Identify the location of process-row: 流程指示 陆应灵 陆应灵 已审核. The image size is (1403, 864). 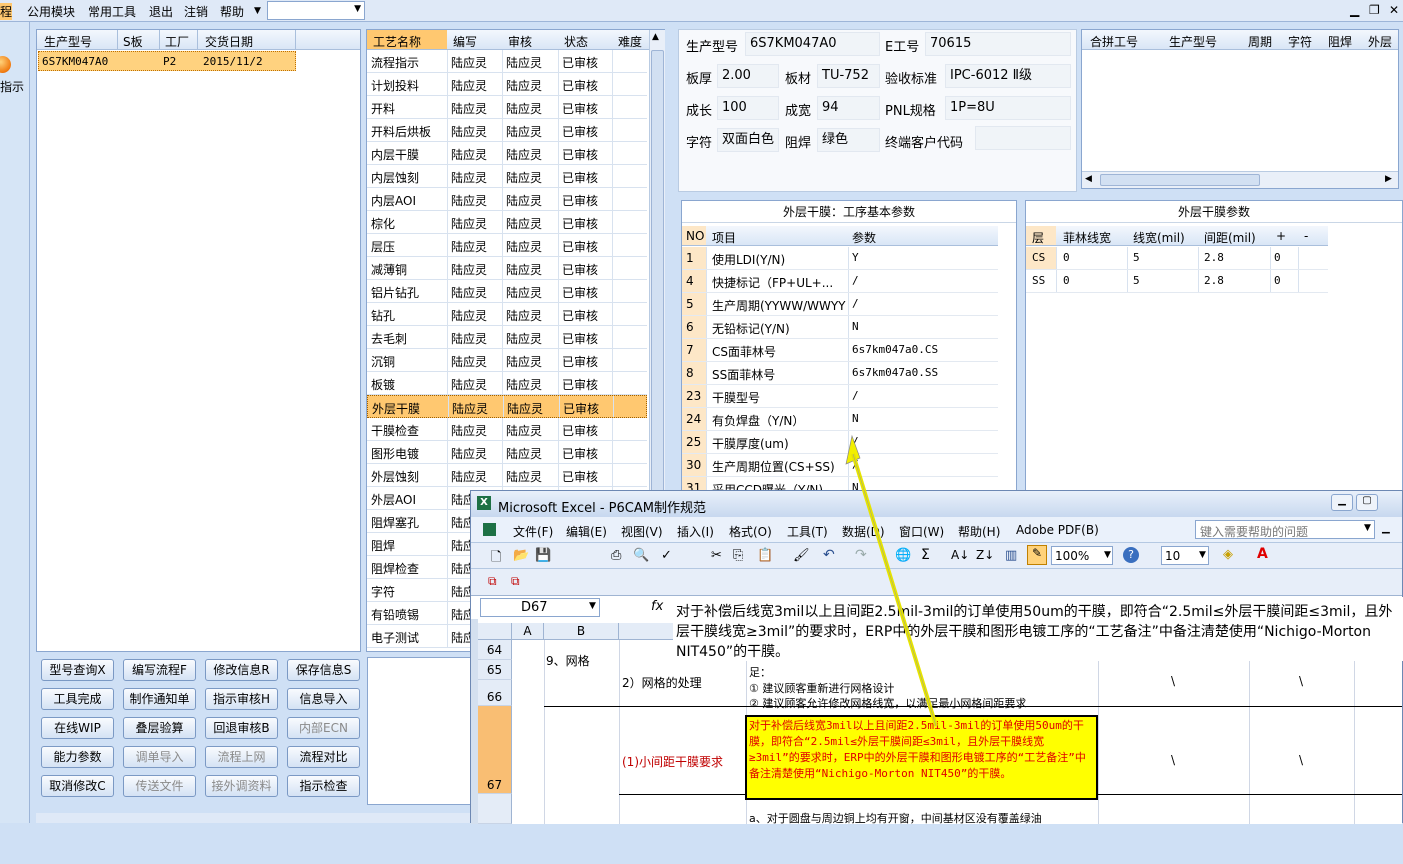
(507, 61).